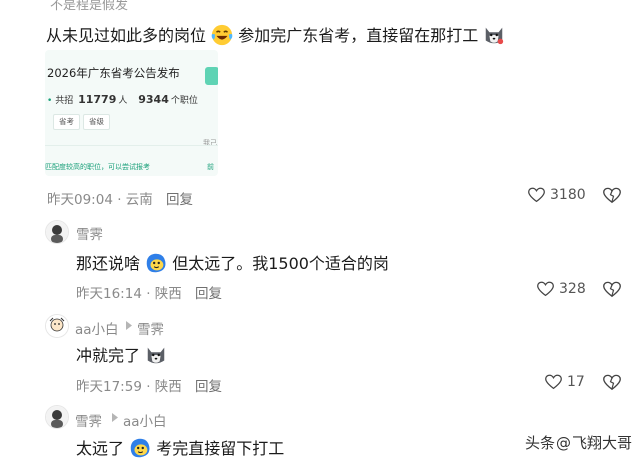 The image size is (640, 465). What do you see at coordinates (358, 35) in the screenshot?
I see `post-text-part2: 参加完广东省考，直接留在那打工` at bounding box center [358, 35].